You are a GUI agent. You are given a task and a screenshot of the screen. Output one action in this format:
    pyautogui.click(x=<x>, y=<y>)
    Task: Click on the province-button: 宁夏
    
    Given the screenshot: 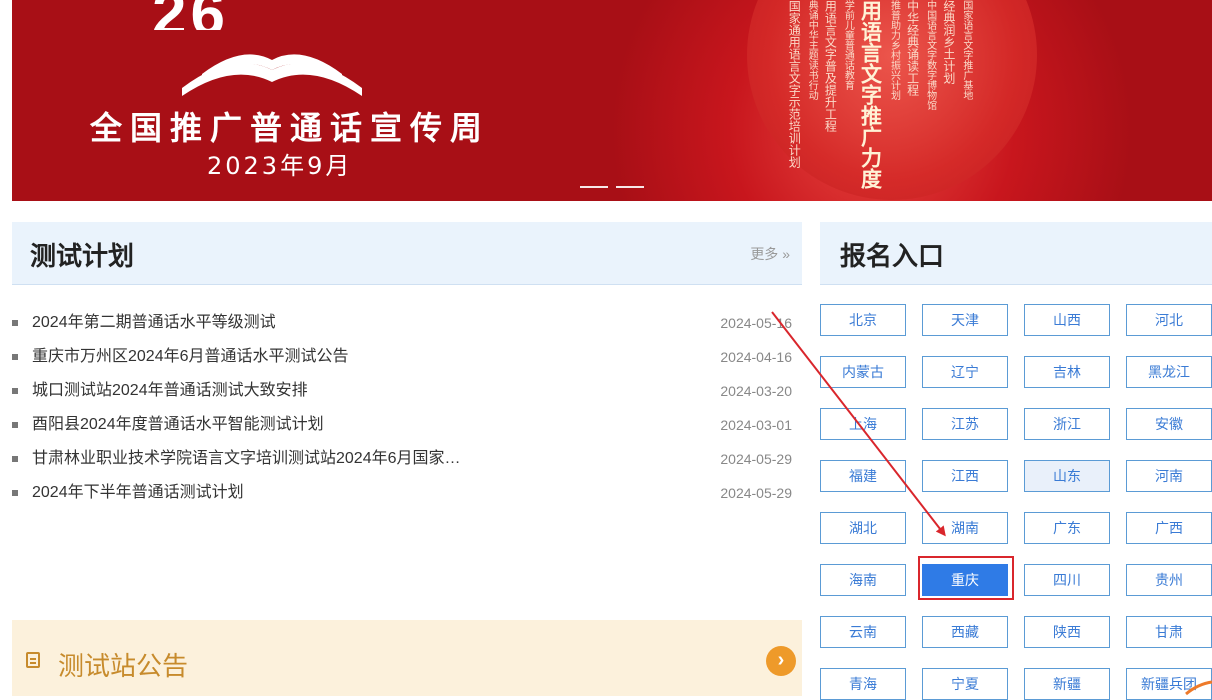 What is the action you would take?
    pyautogui.click(x=965, y=684)
    